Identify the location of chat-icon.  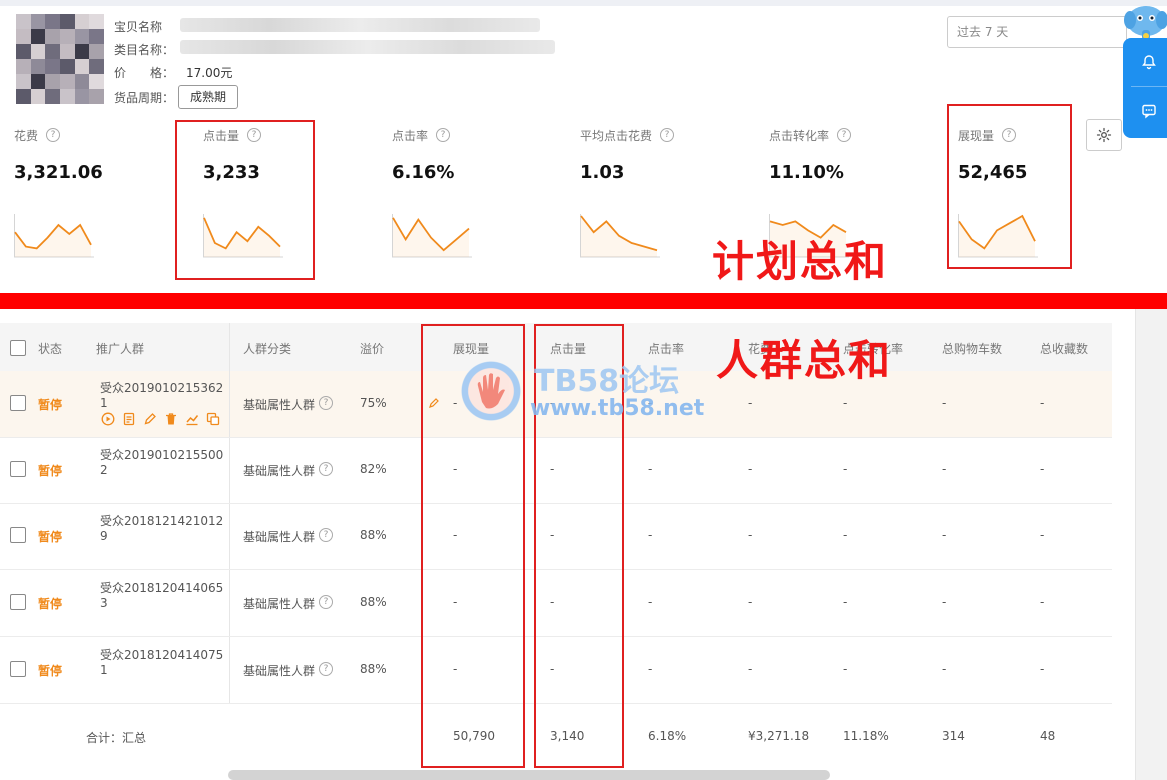
(1145, 111).